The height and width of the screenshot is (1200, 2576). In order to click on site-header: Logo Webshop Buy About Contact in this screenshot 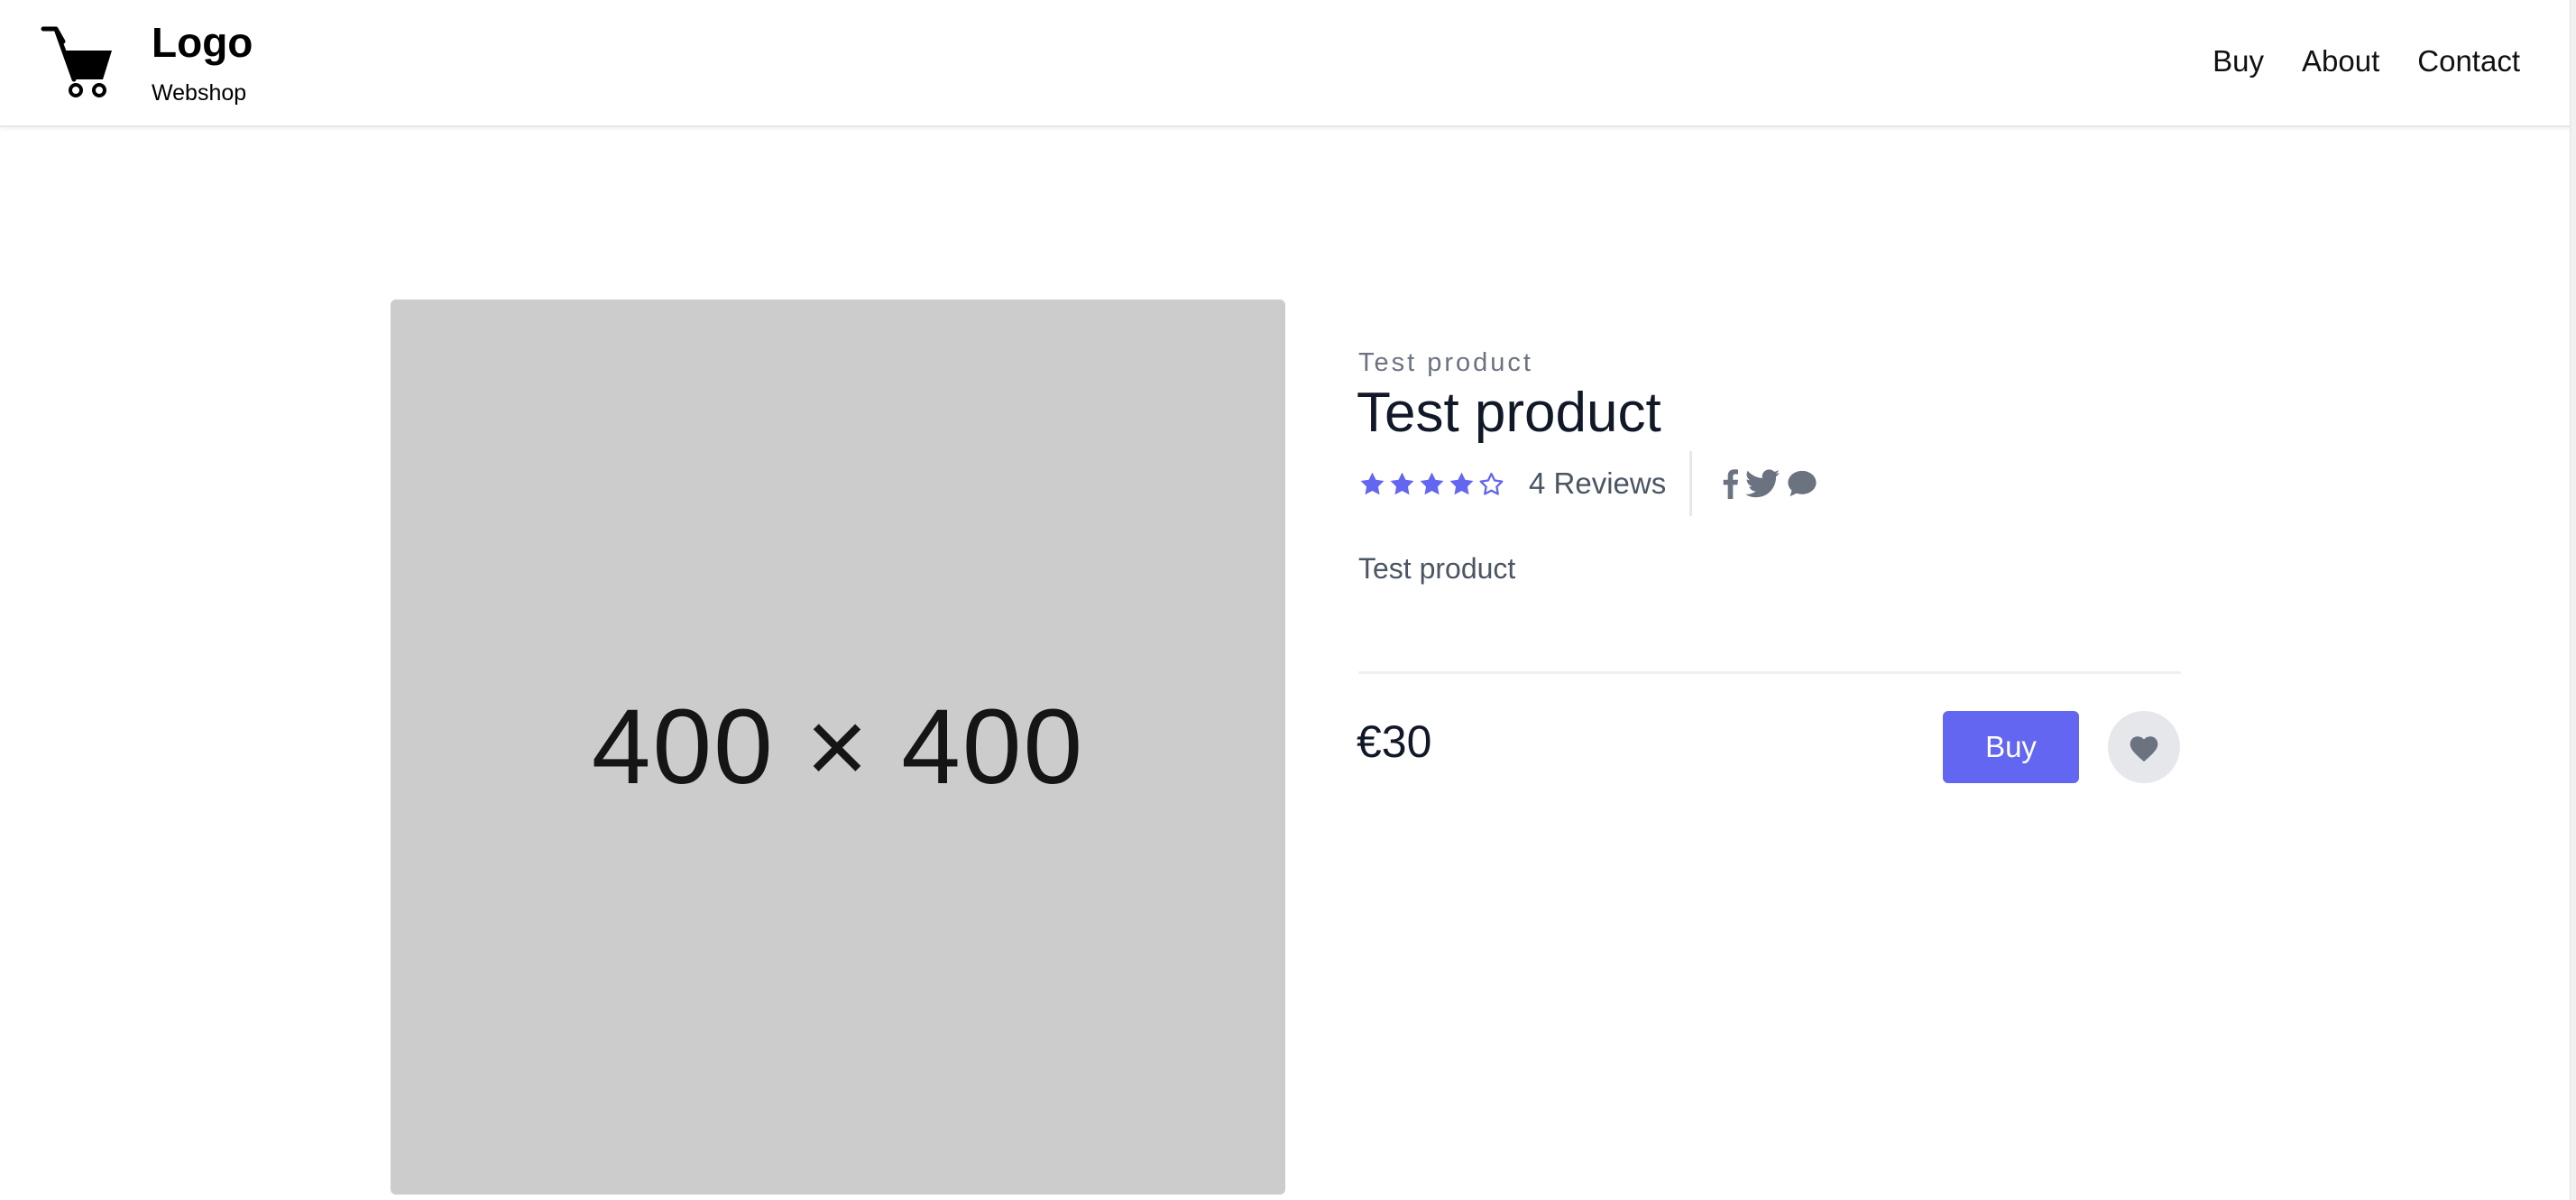, I will do `click(1285, 64)`.